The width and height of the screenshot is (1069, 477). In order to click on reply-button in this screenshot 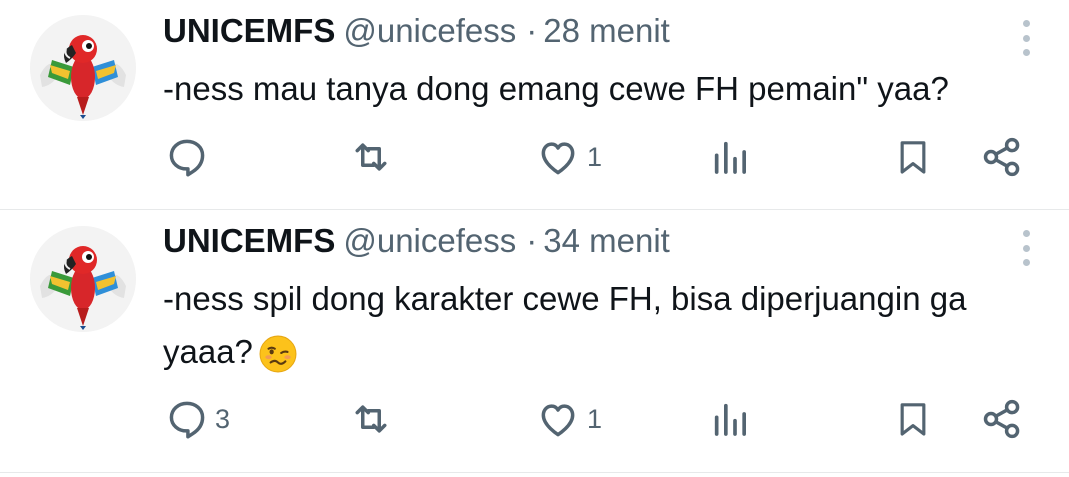, I will do `click(190, 157)`.